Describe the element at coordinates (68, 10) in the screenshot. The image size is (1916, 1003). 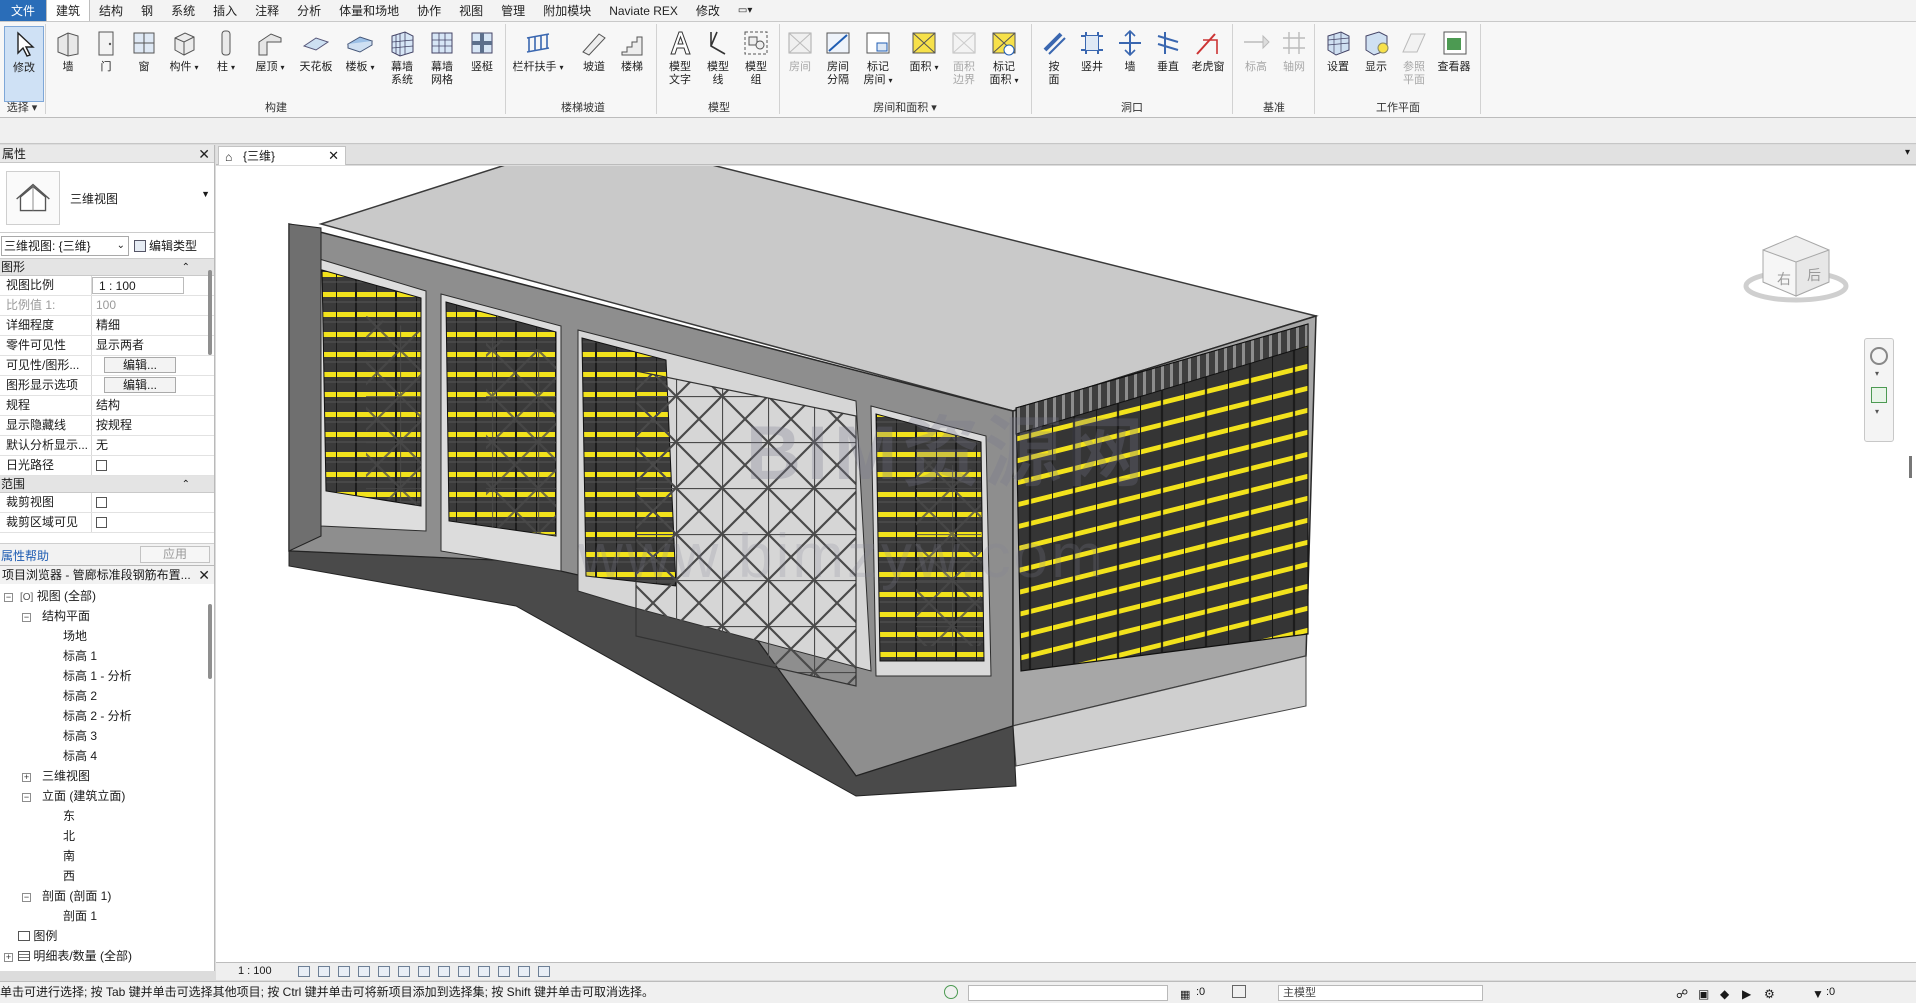
I see `tab-architecture: 建筑` at that location.